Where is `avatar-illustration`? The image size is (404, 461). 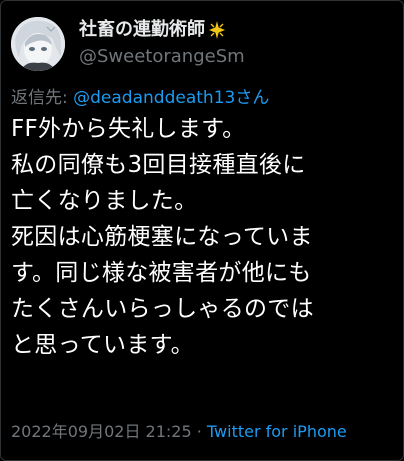
avatar-illustration is located at coordinates (38, 44).